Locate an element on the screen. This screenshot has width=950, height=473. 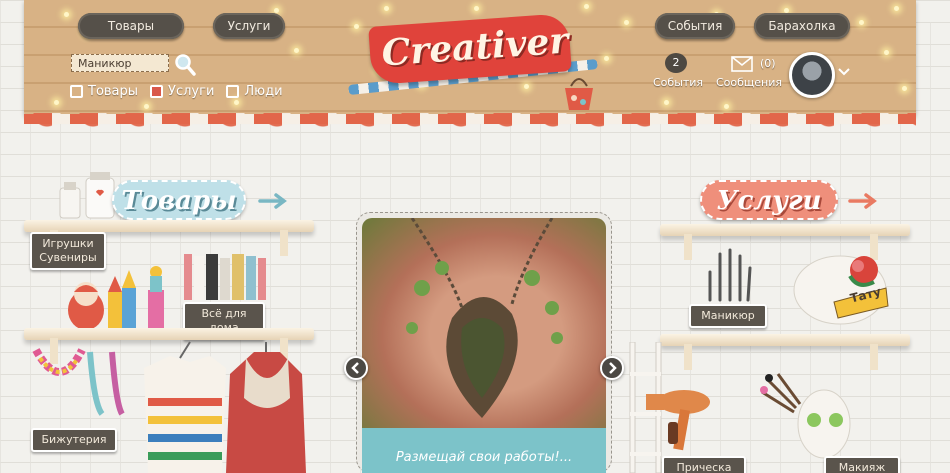
nav-goods-button: Товары is located at coordinates (131, 26).